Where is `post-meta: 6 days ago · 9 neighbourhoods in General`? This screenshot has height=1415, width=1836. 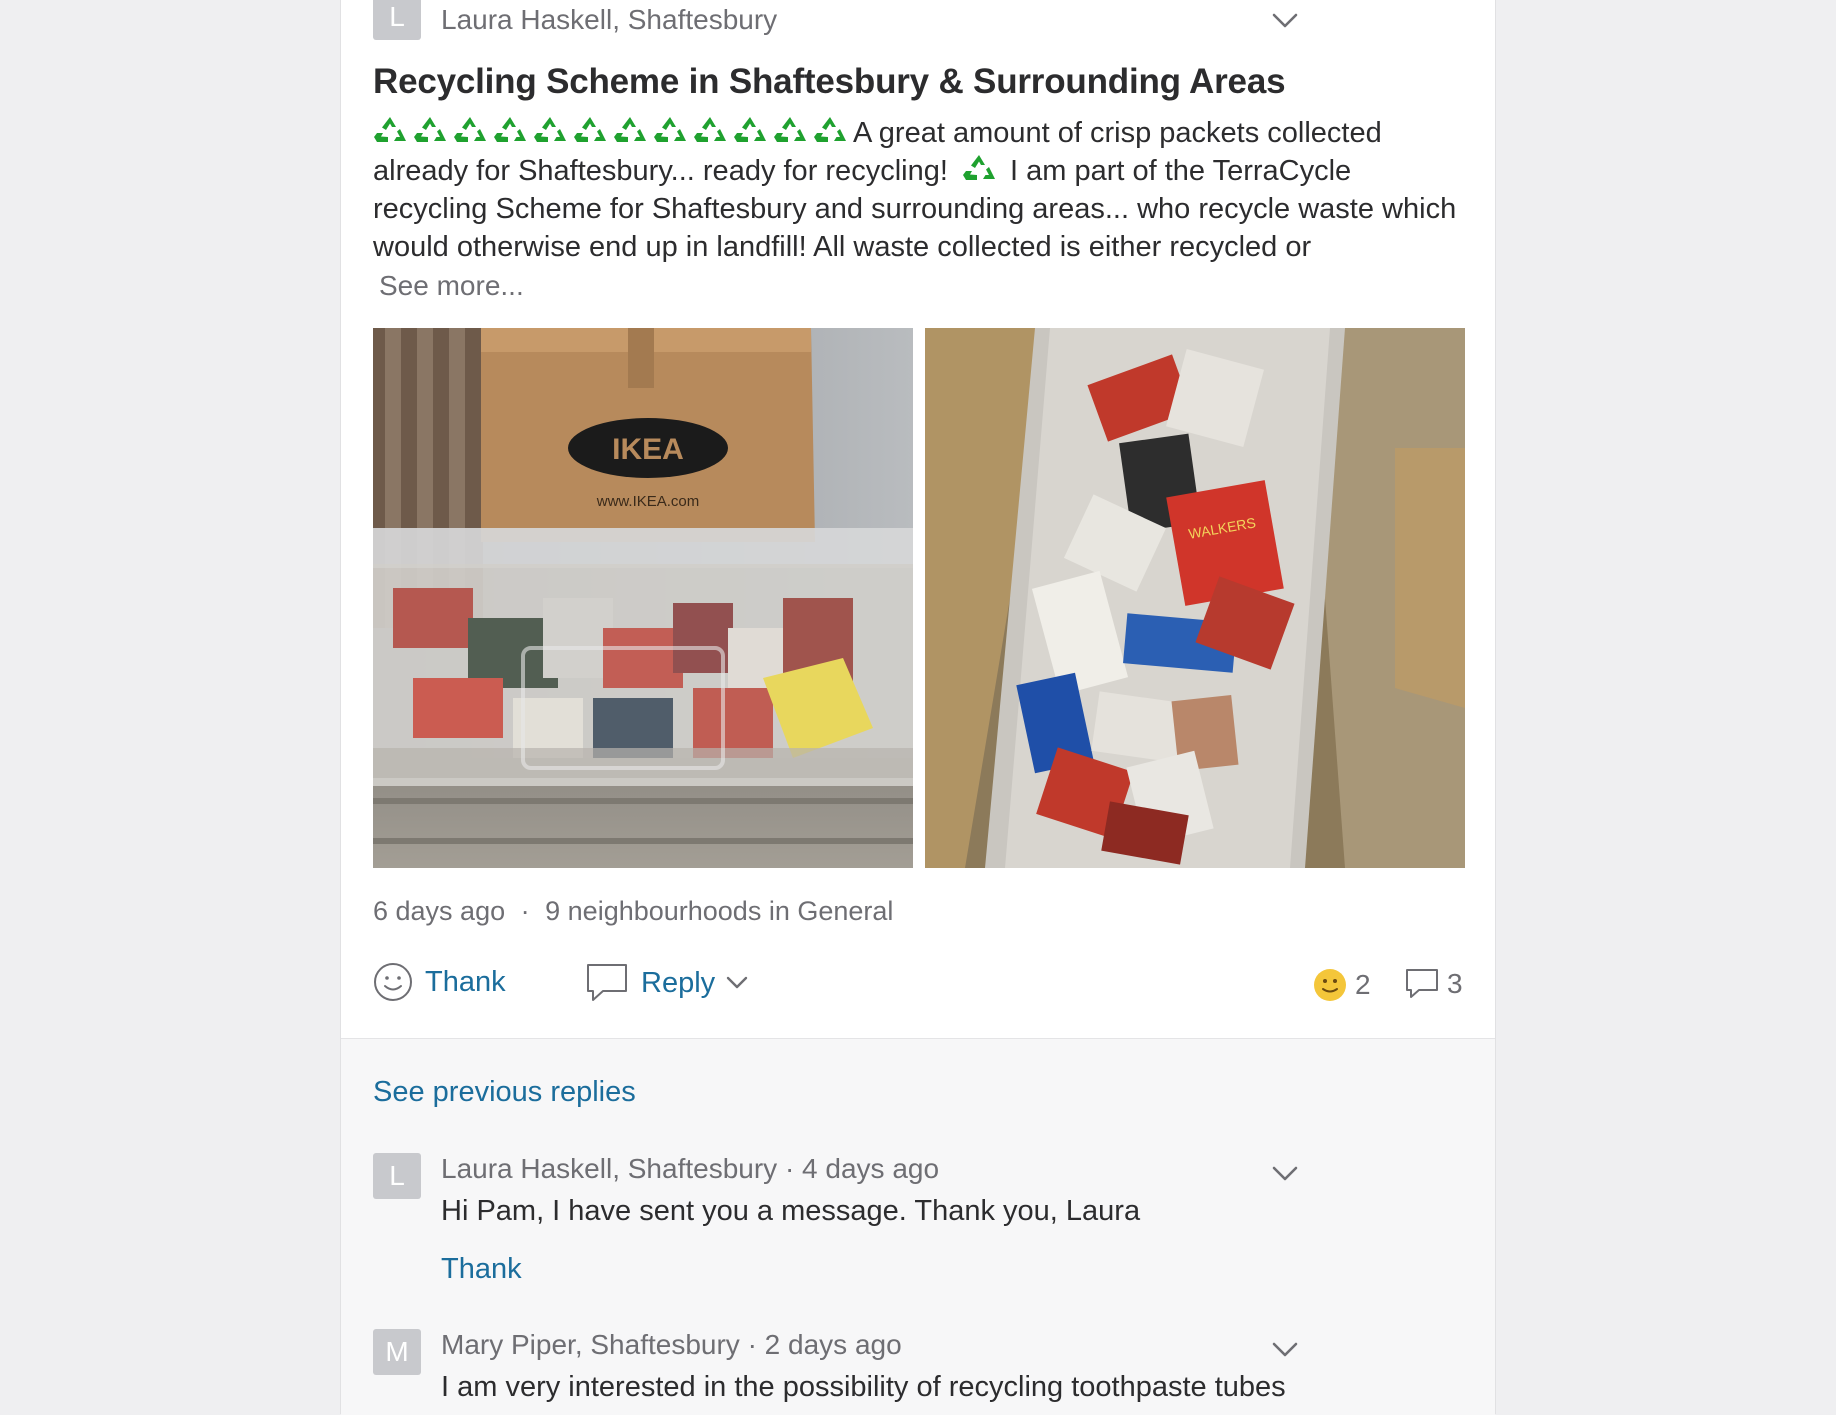
post-meta: 6 days ago · 9 neighbourhoods in General is located at coordinates (633, 911).